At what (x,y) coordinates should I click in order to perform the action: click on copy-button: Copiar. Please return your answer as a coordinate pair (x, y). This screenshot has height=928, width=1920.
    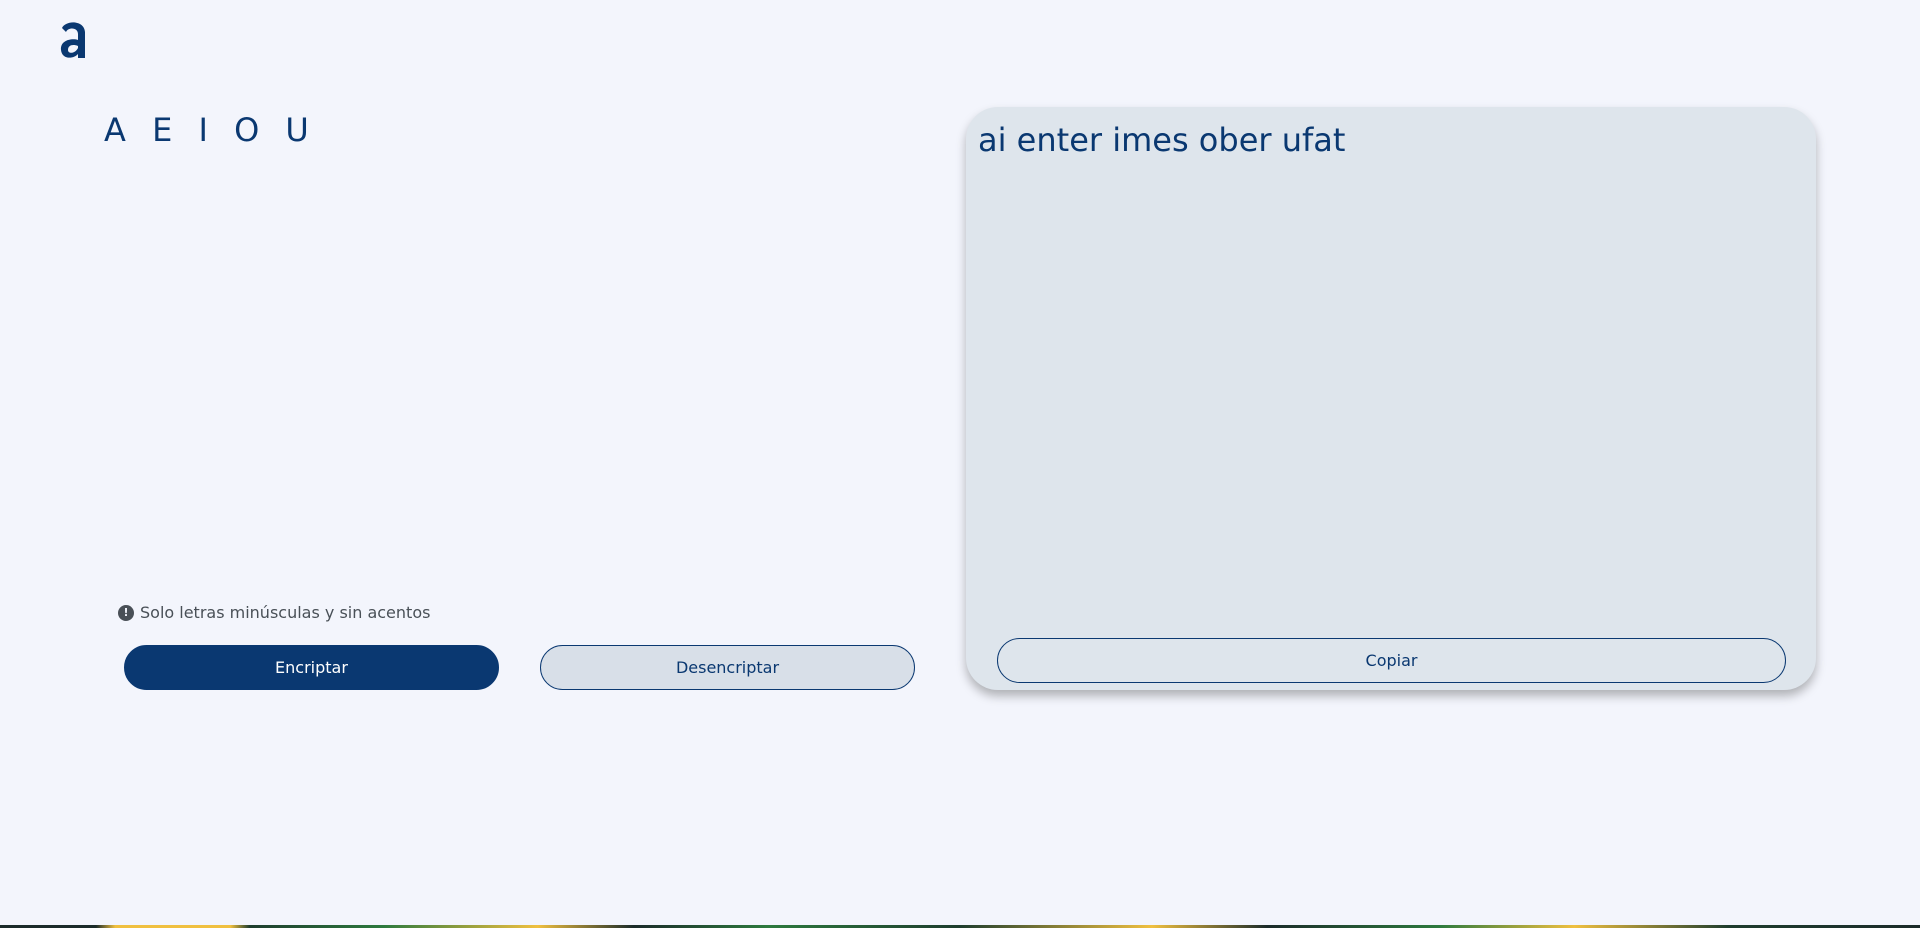
    Looking at the image, I should click on (1391, 660).